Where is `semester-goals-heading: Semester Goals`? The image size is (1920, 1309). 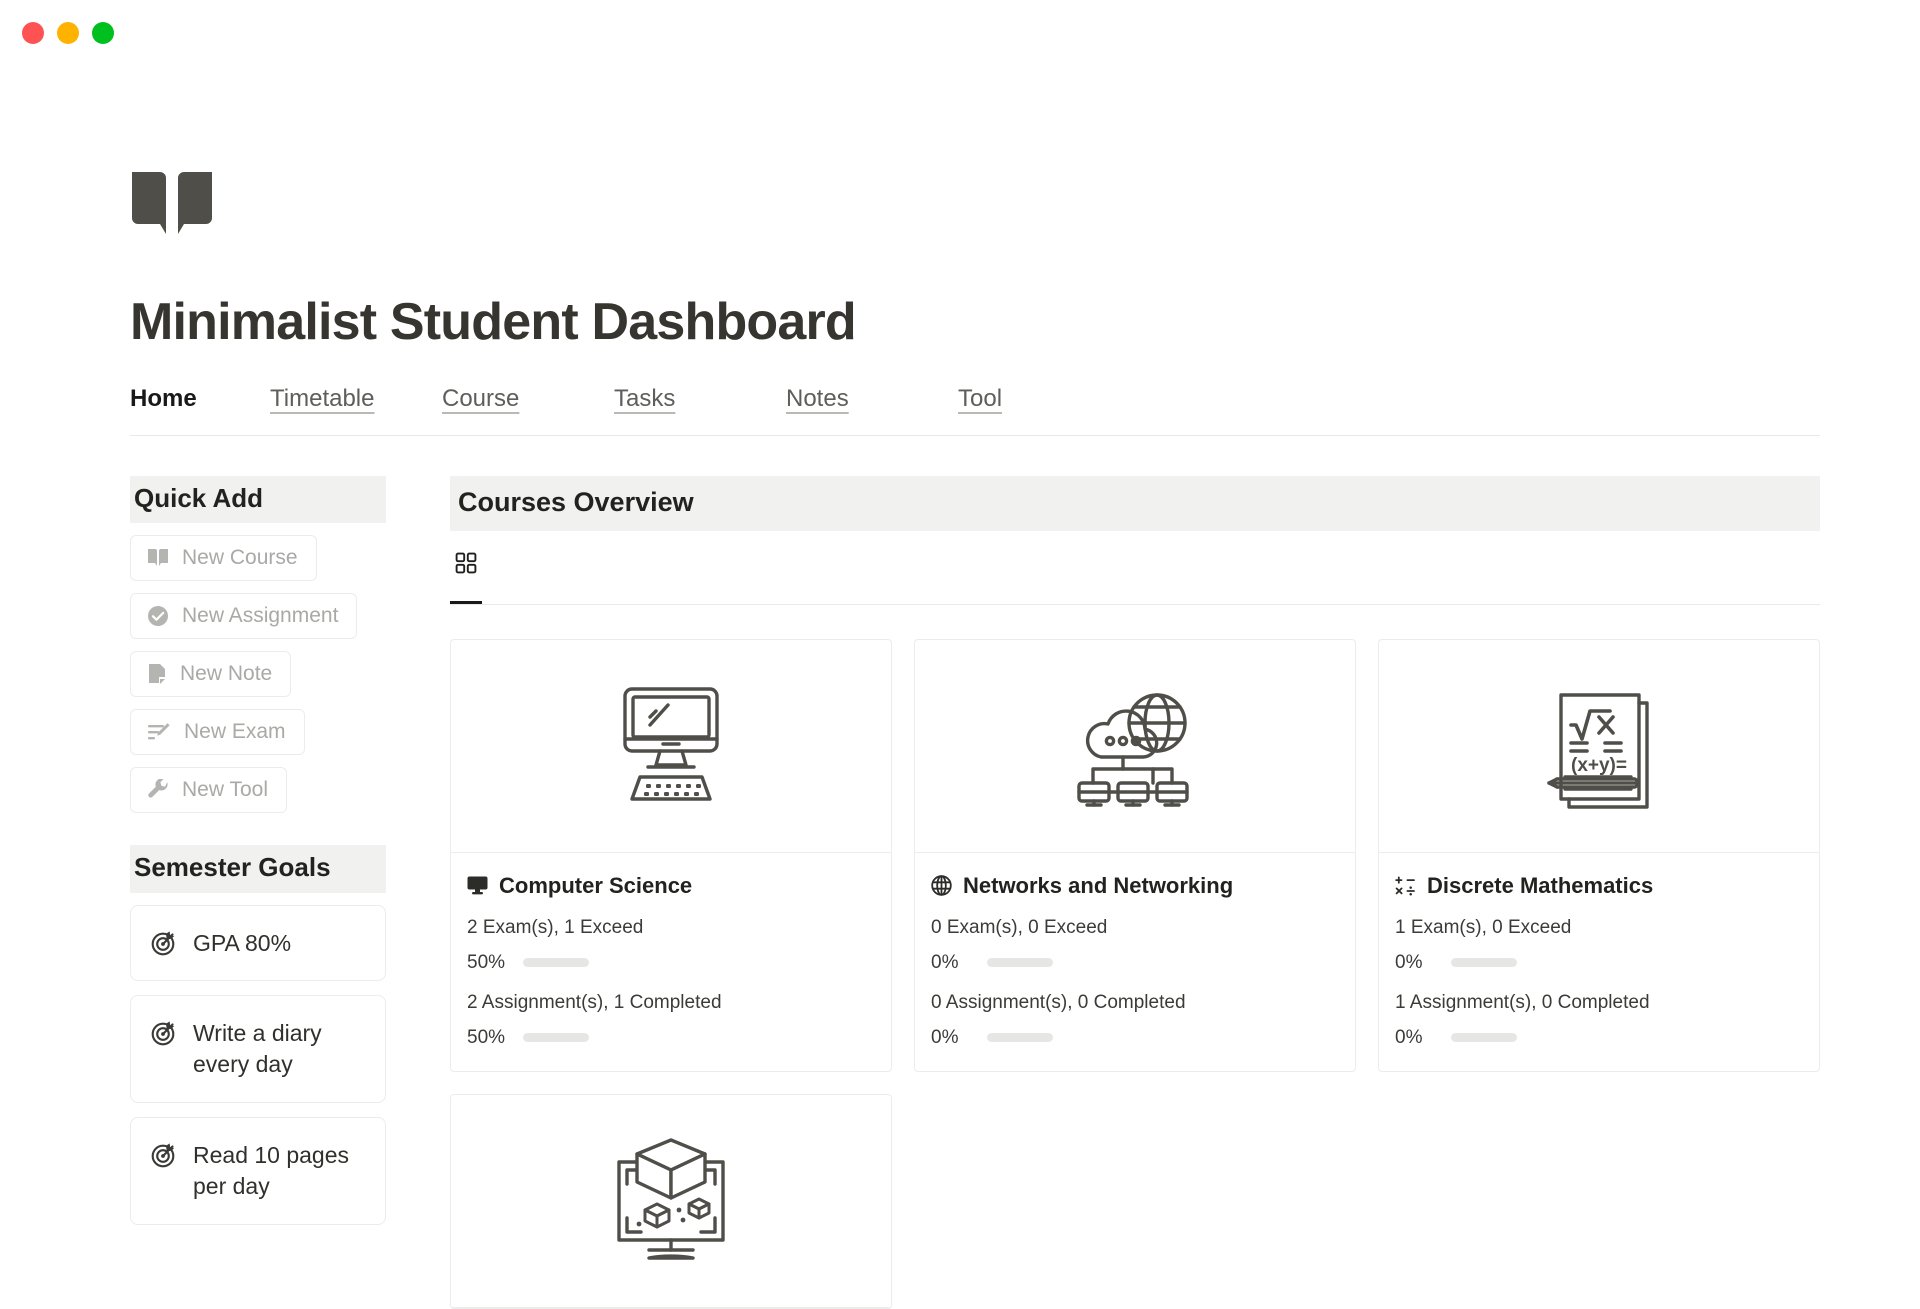
semester-goals-heading: Semester Goals is located at coordinates (258, 869).